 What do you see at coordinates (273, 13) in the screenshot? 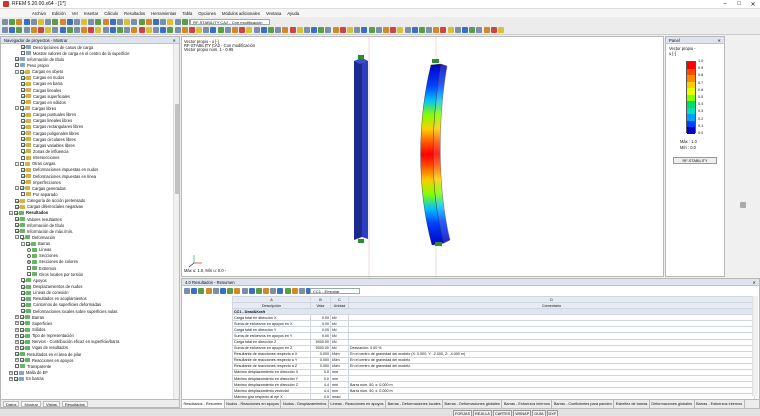
I see `menu-item: Ventana` at bounding box center [273, 13].